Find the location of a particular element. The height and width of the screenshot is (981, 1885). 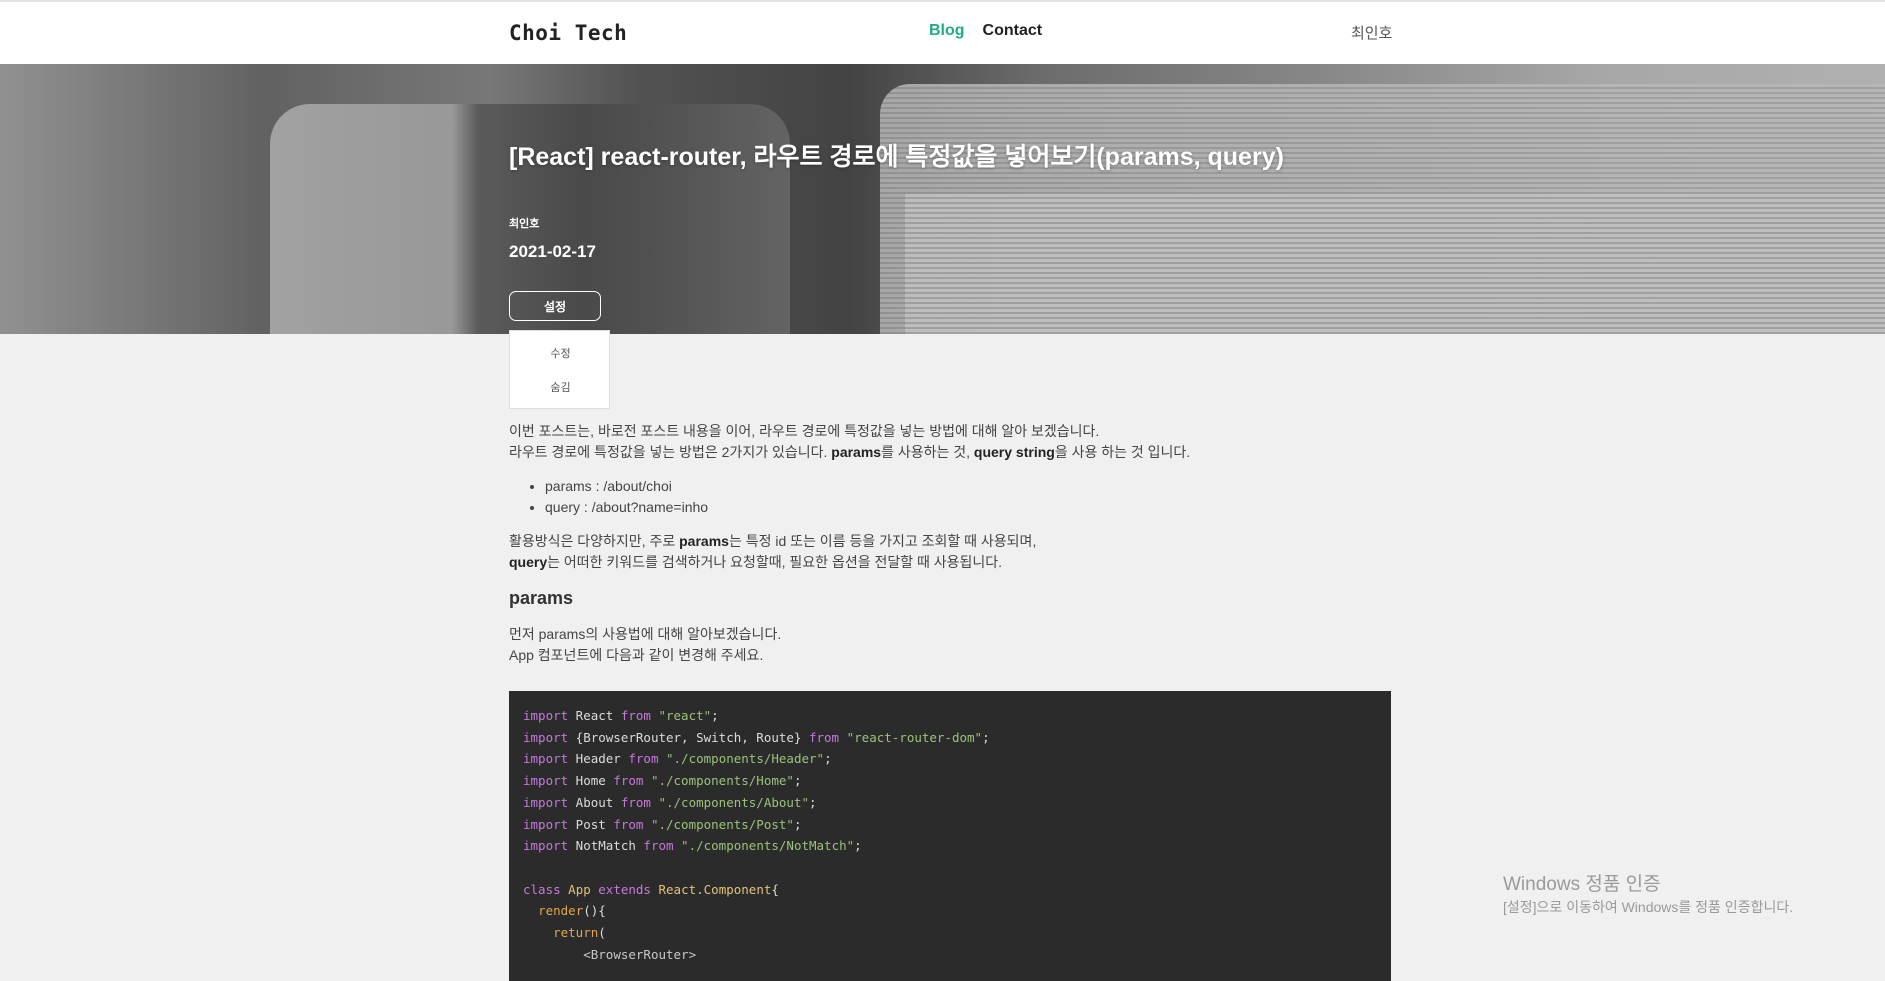

settings-button: 설정 is located at coordinates (555, 306).